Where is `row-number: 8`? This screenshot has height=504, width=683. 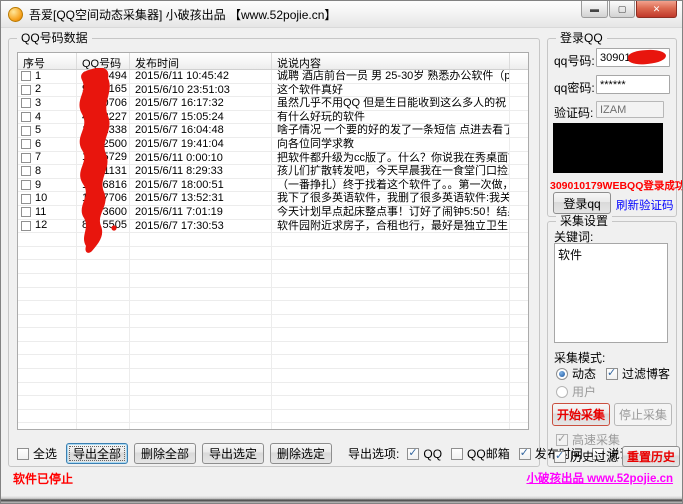
row-number: 8 is located at coordinates (38, 171).